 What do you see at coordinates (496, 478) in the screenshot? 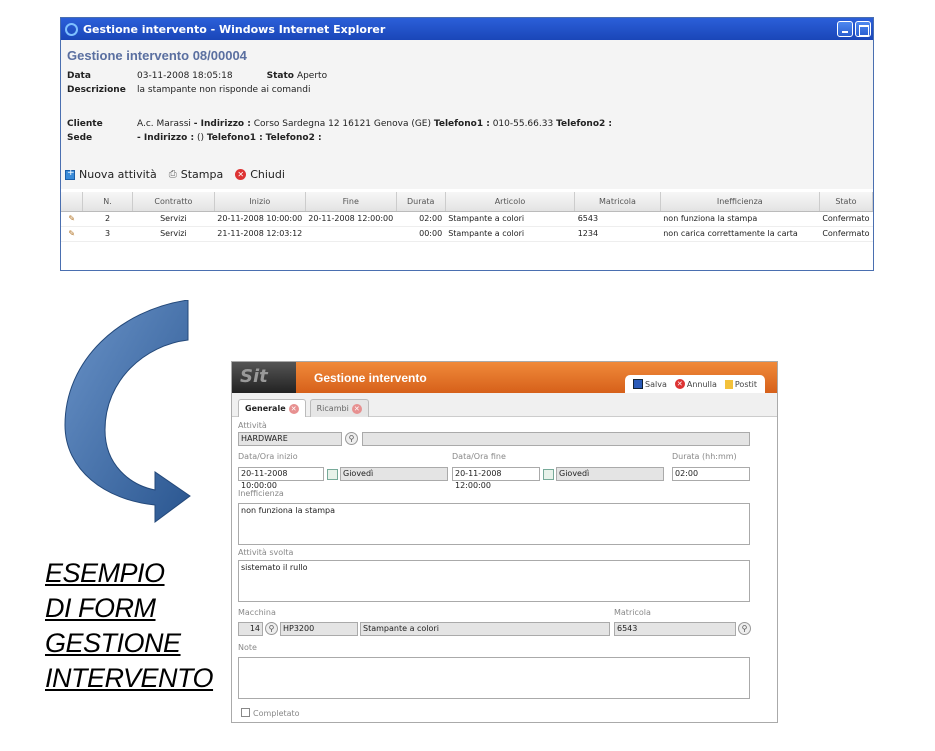
I see `data-fine-field: 20-11-2008 12:00:00` at bounding box center [496, 478].